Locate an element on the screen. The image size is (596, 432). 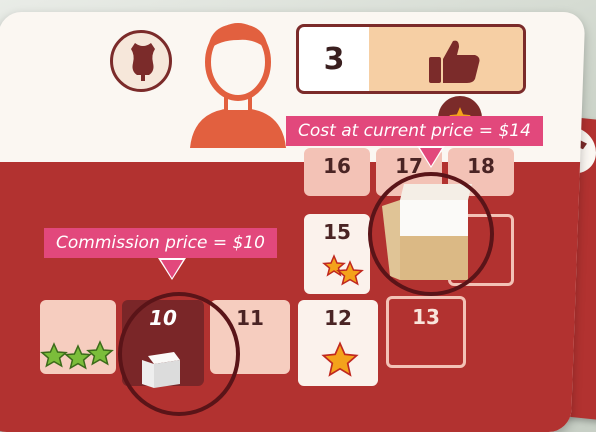
star-icon is located at coordinates (340, 359).